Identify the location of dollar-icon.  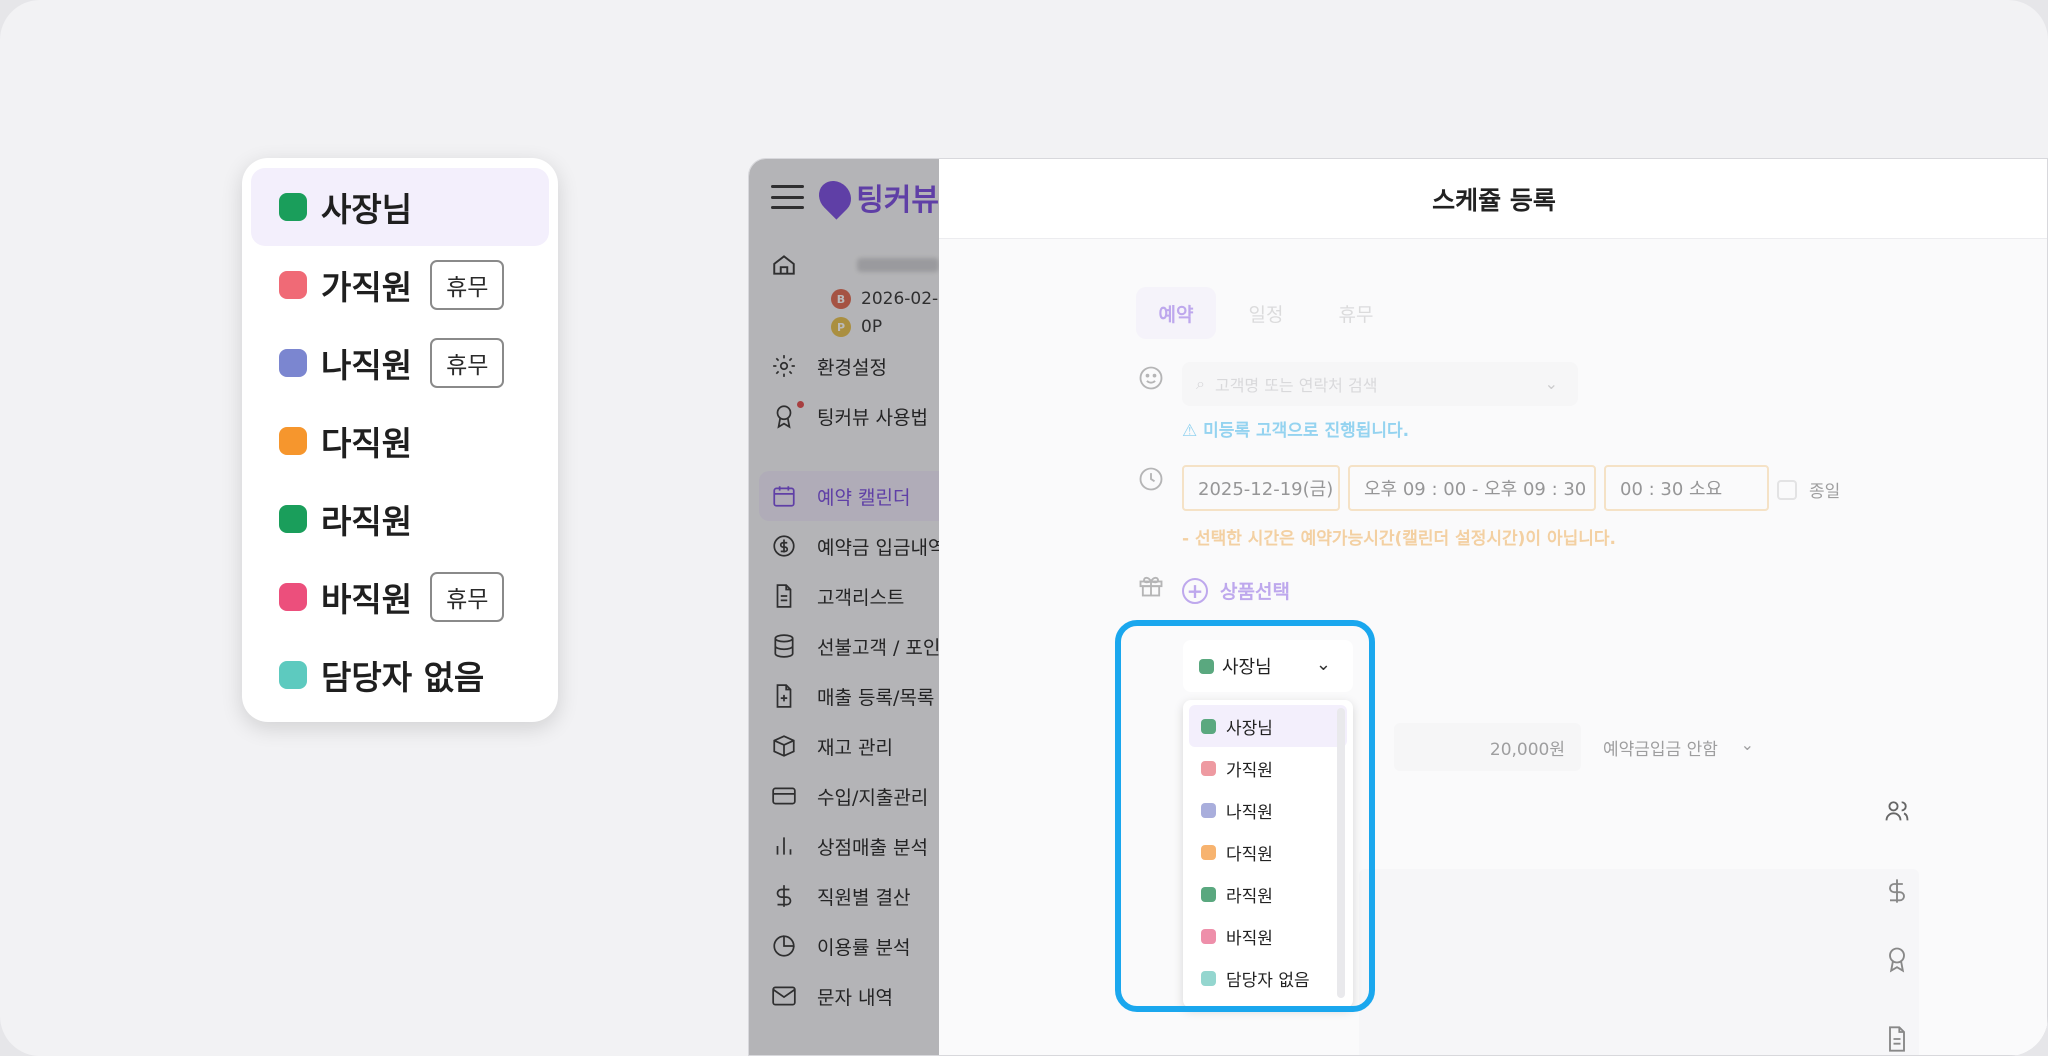
(1897, 891).